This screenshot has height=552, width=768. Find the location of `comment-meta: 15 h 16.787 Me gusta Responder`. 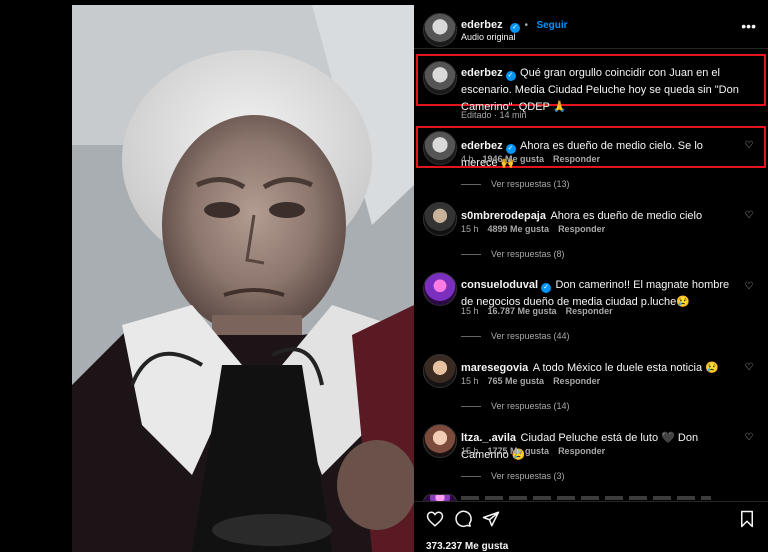

comment-meta: 15 h 16.787 Me gusta Responder is located at coordinates (541, 311).